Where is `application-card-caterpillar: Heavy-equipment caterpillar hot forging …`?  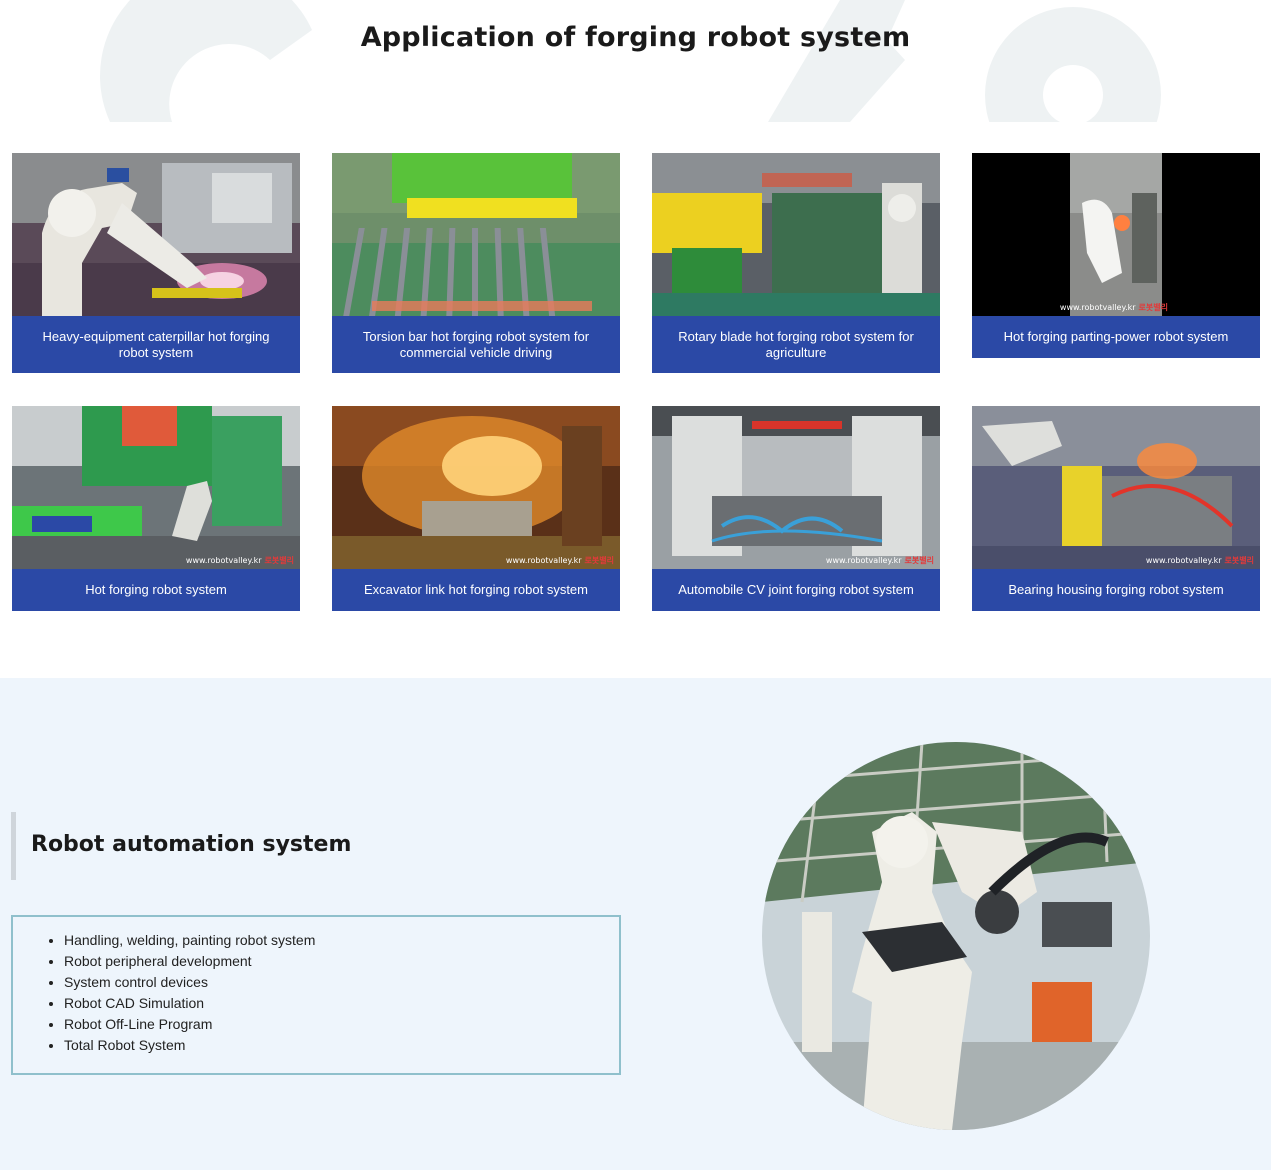 application-card-caterpillar: Heavy-equipment caterpillar hot forging … is located at coordinates (156, 263).